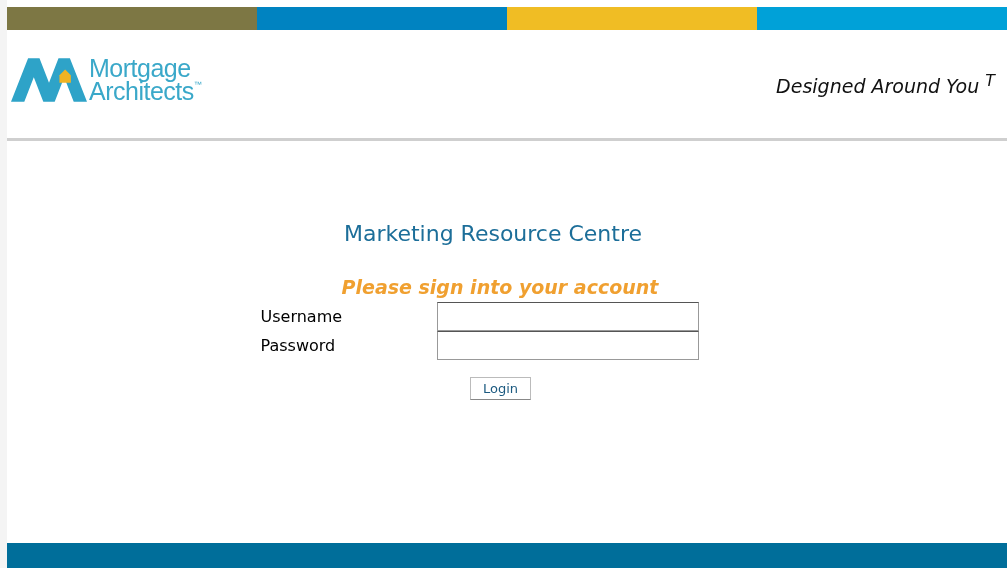 This screenshot has width=1007, height=568. Describe the element at coordinates (197, 84) in the screenshot. I see `trademark-mark: ™` at that location.